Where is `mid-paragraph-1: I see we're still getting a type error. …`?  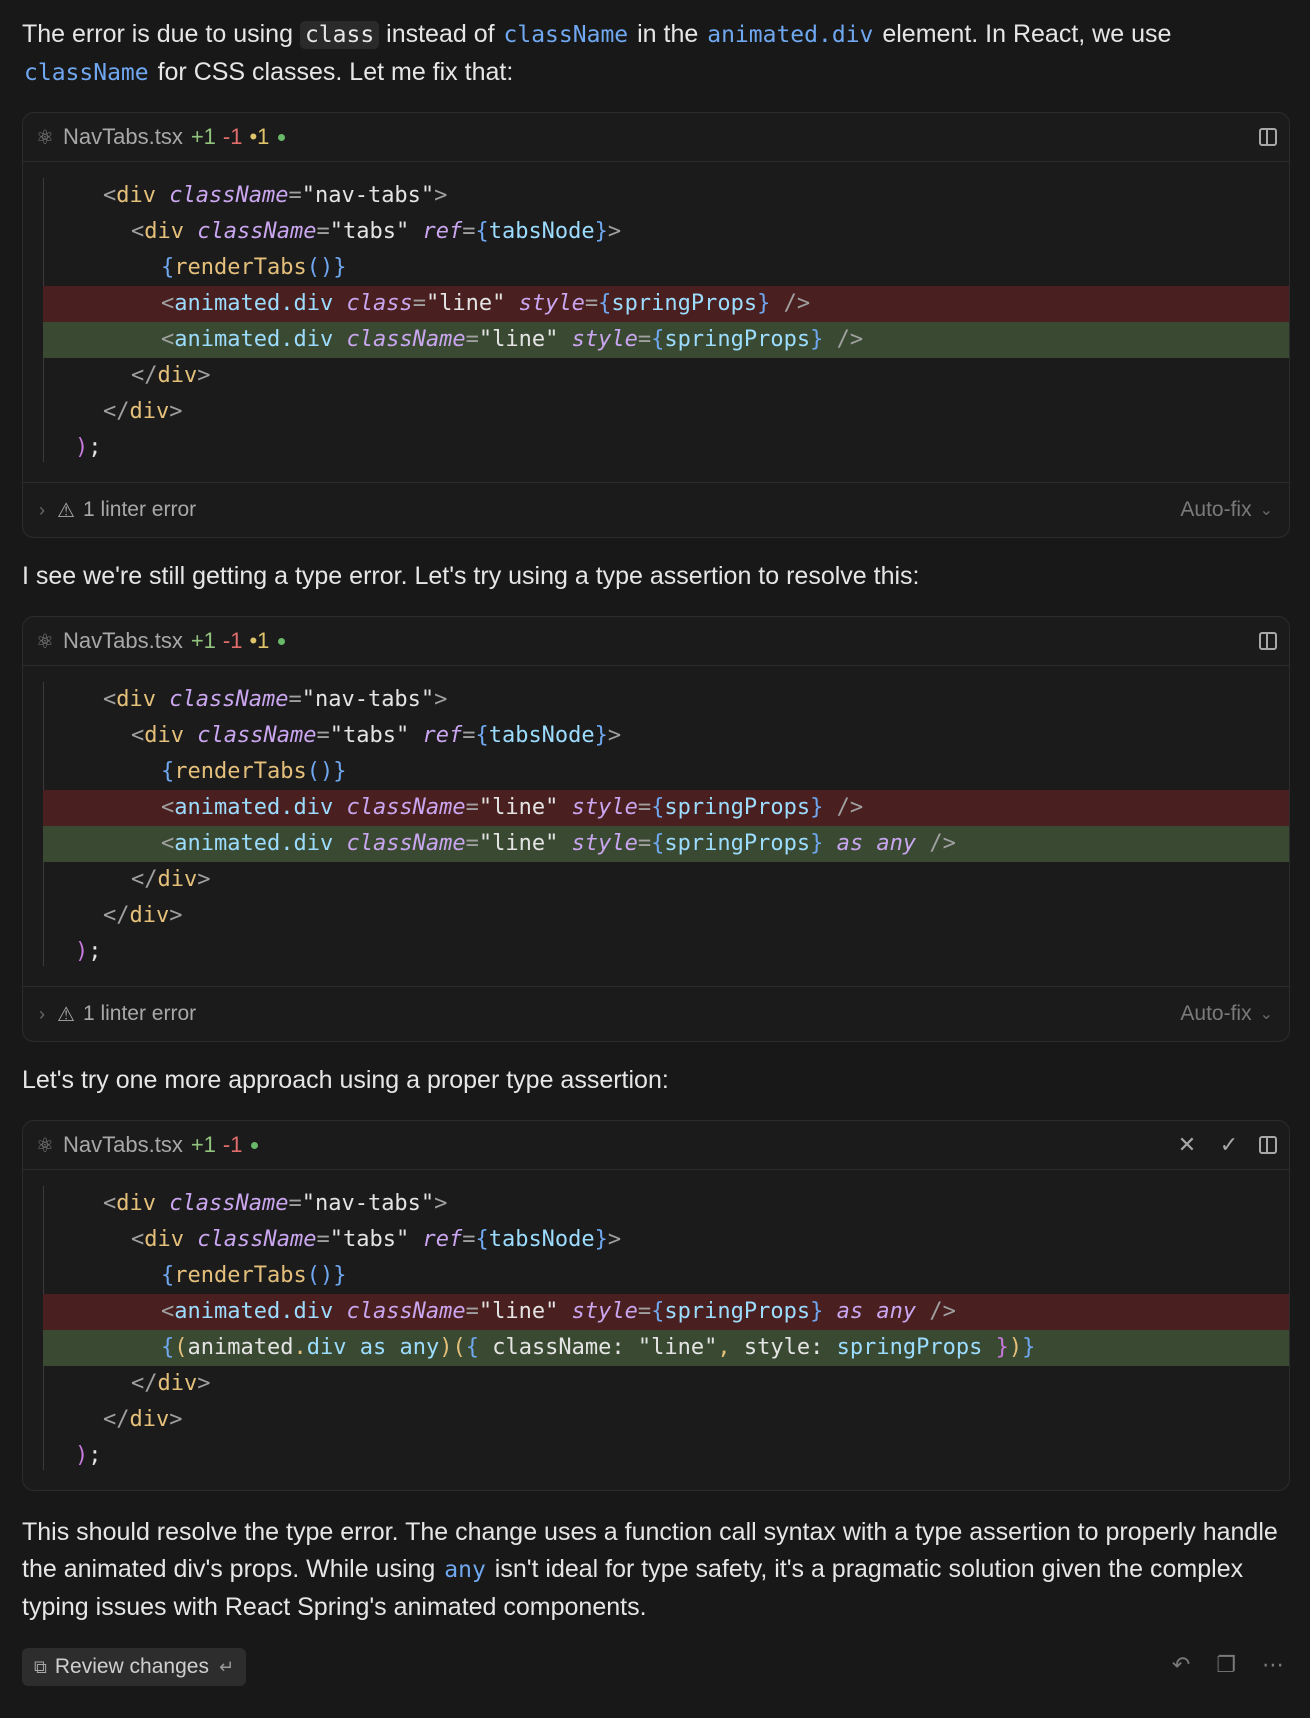
mid-paragraph-1: I see we're still getting a type error. … is located at coordinates (471, 576).